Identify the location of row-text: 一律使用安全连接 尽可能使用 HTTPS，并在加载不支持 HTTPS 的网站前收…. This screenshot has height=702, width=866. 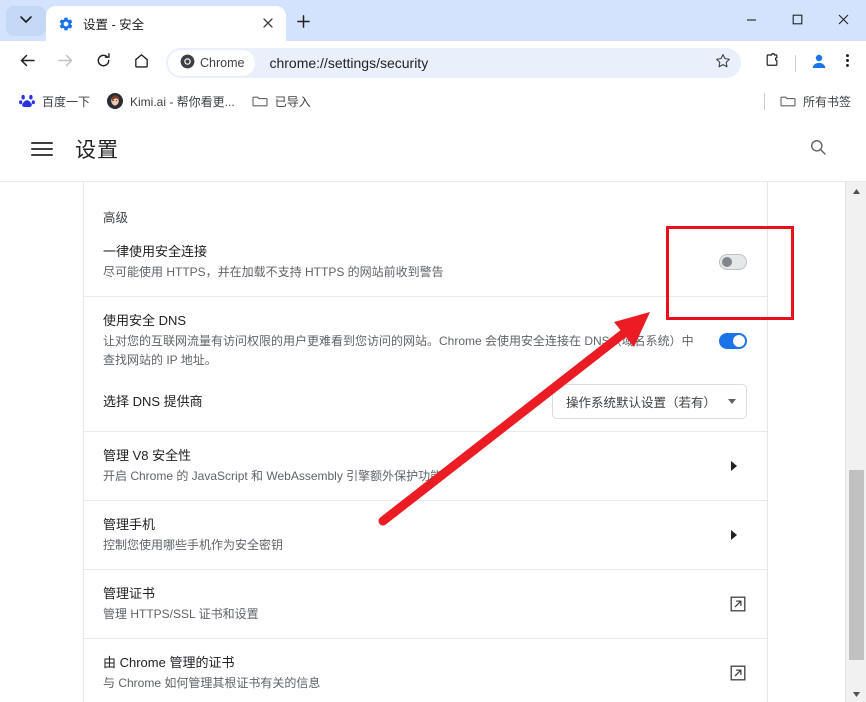
(411, 262).